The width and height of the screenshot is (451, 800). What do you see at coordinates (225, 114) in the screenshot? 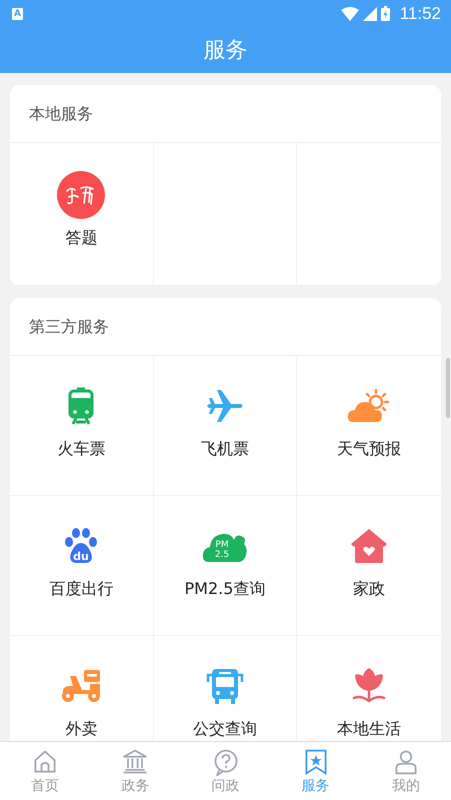
I see `section-title: 本地服务` at bounding box center [225, 114].